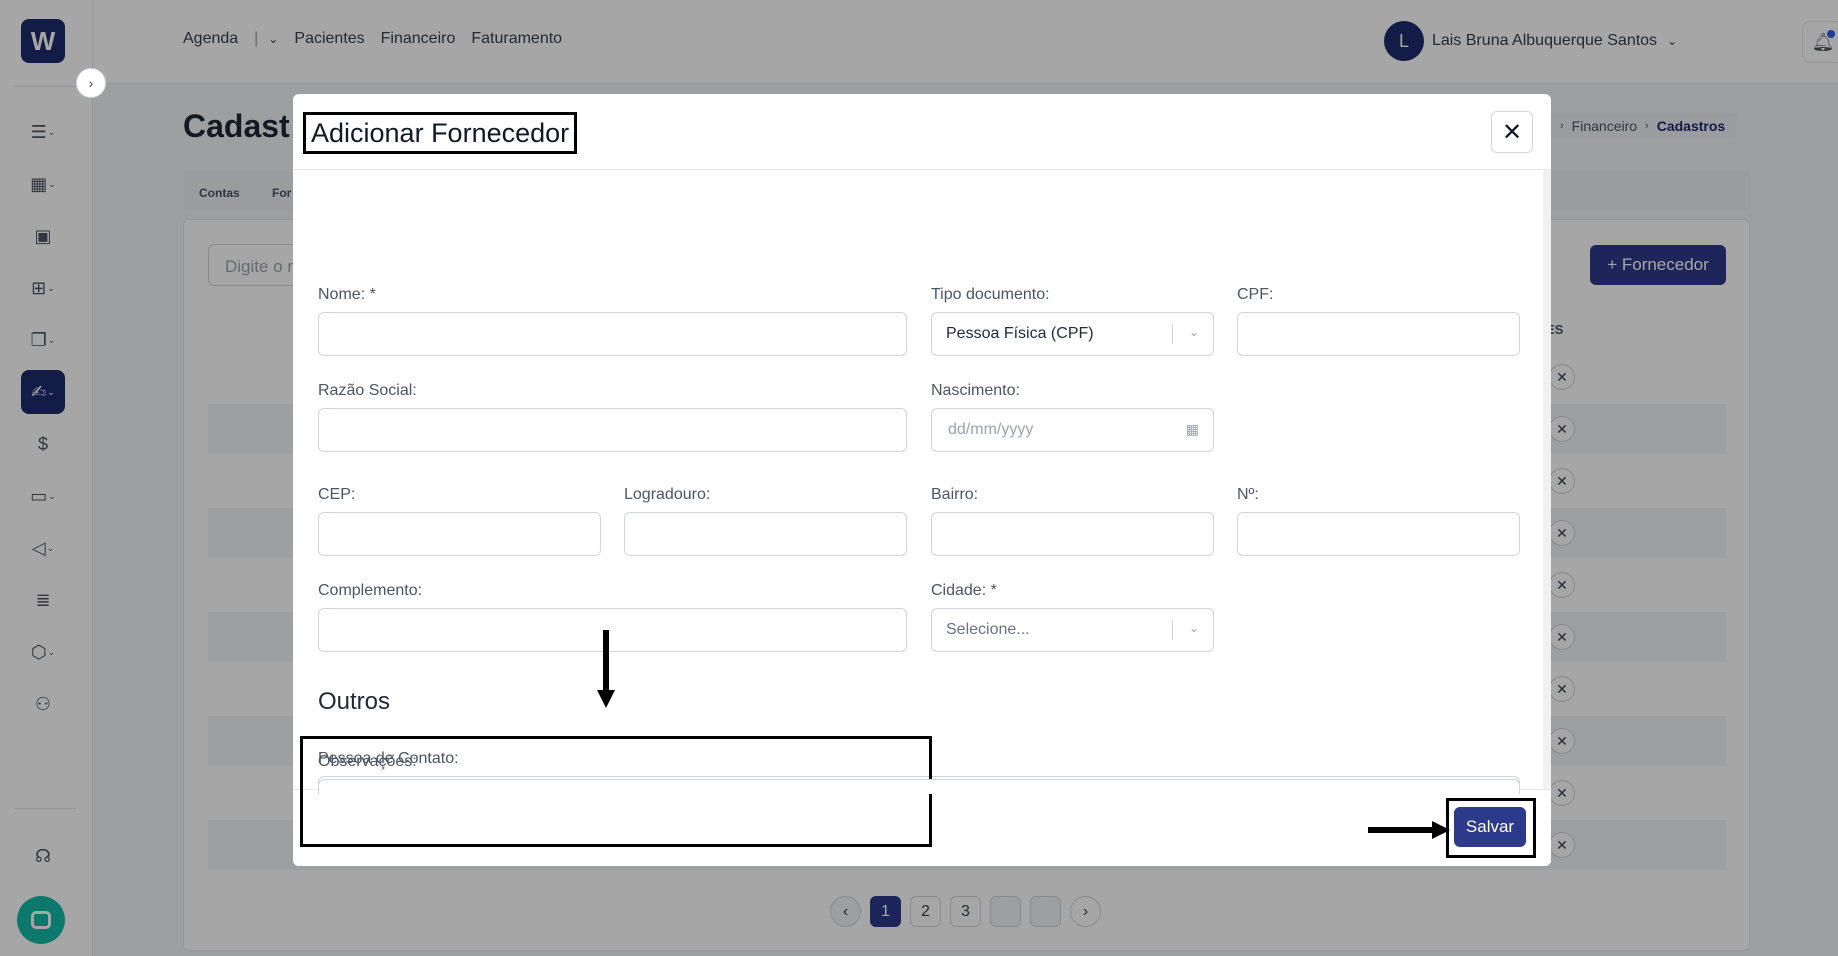 This screenshot has width=1838, height=956. Describe the element at coordinates (1378, 534) in the screenshot. I see `numero-input` at that location.